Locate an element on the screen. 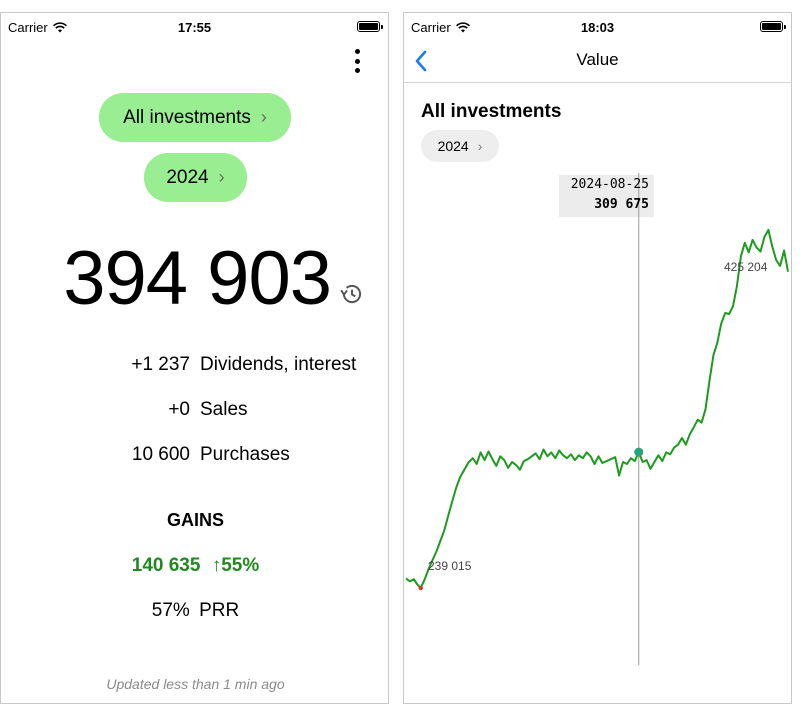 This screenshot has width=810, height=719. min-value-label: 239 015 is located at coordinates (450, 566).